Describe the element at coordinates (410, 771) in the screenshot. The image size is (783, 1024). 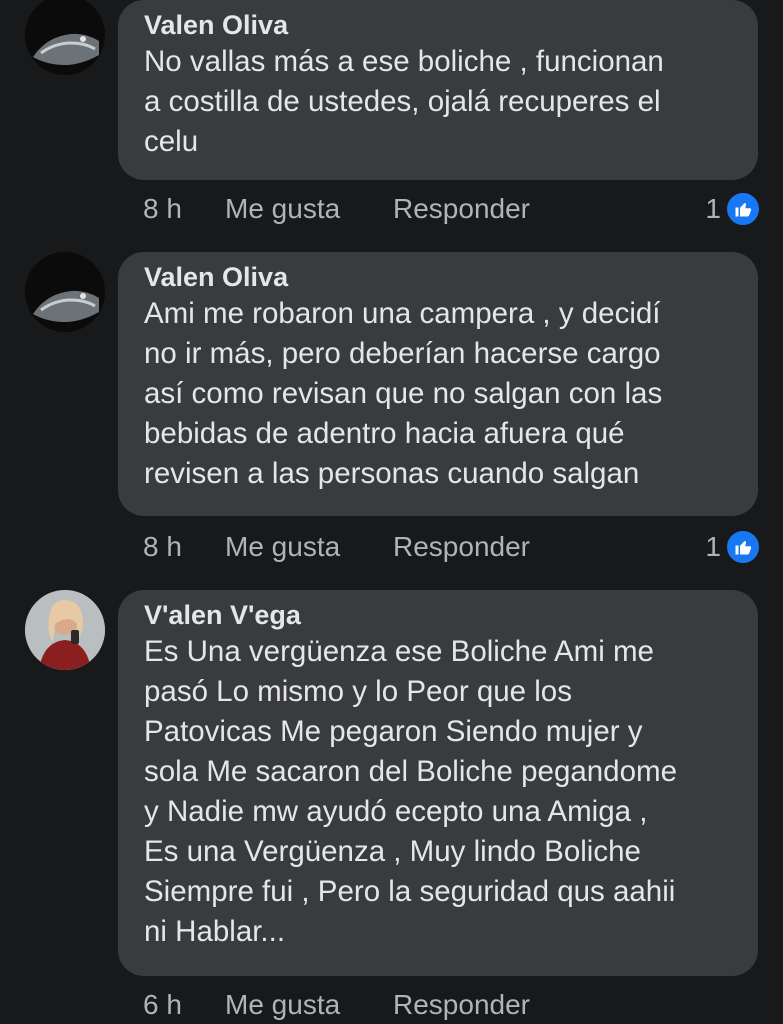
I see `comment-text-line: sola Me sacaron del Boliche pegandome` at that location.